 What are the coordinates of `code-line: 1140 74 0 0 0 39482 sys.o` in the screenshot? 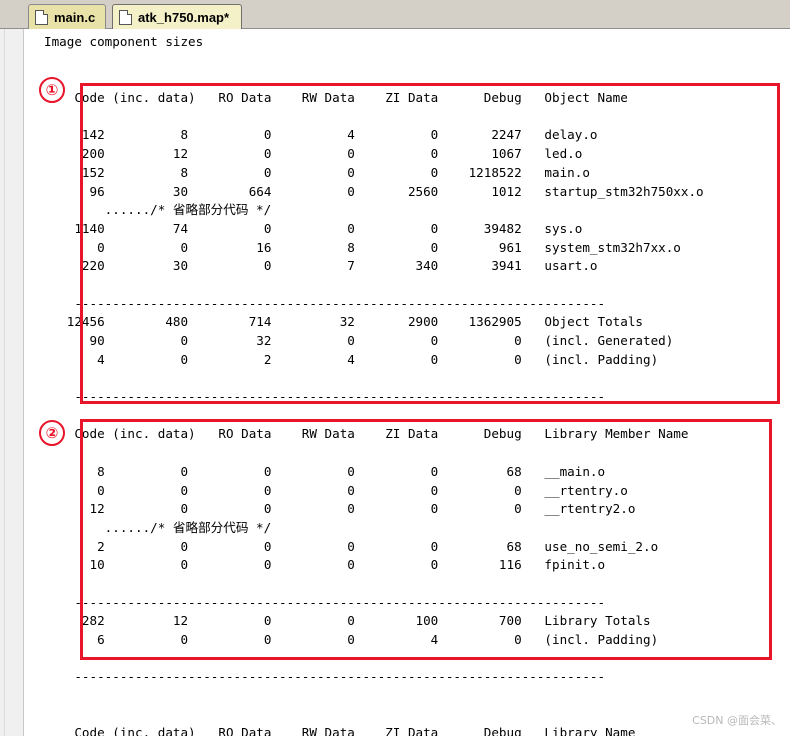 It's located at (417, 229).